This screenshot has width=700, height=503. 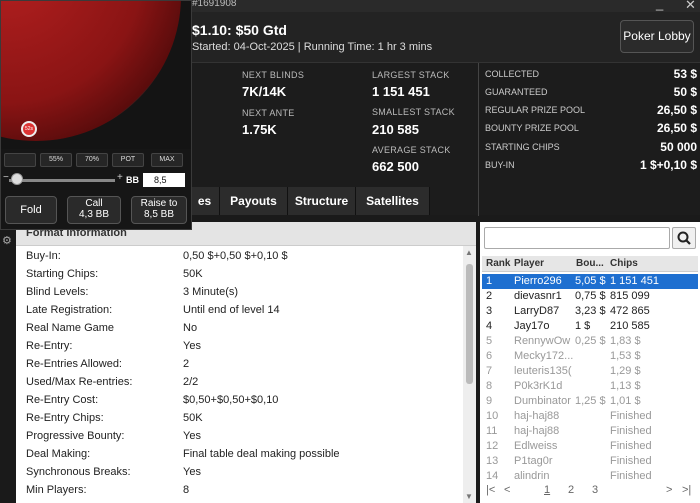 I want to click on col-rank: Rank, so click(x=498, y=263).